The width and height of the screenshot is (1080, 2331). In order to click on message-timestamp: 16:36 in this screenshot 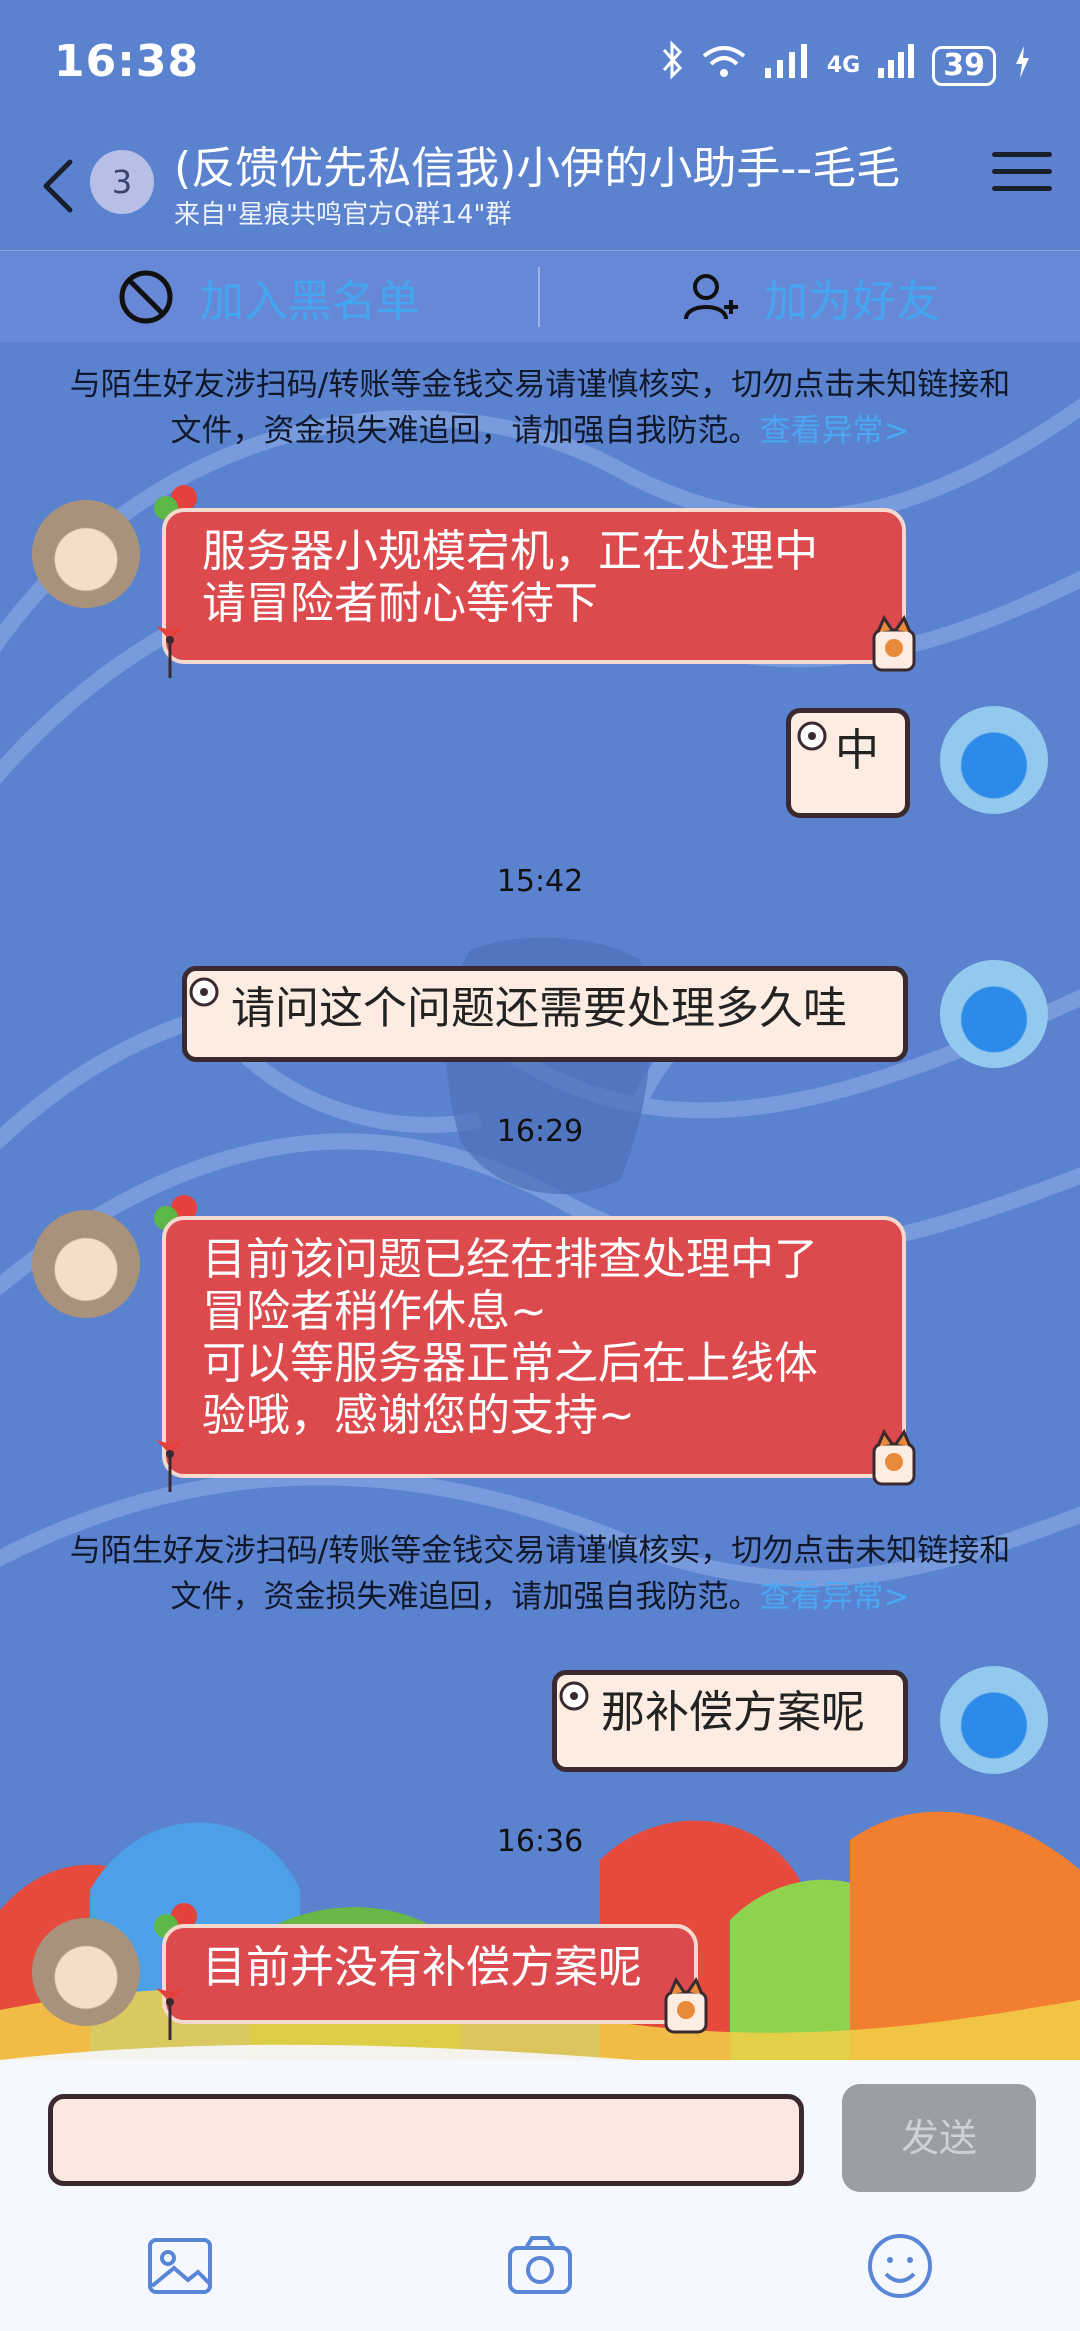, I will do `click(540, 1841)`.